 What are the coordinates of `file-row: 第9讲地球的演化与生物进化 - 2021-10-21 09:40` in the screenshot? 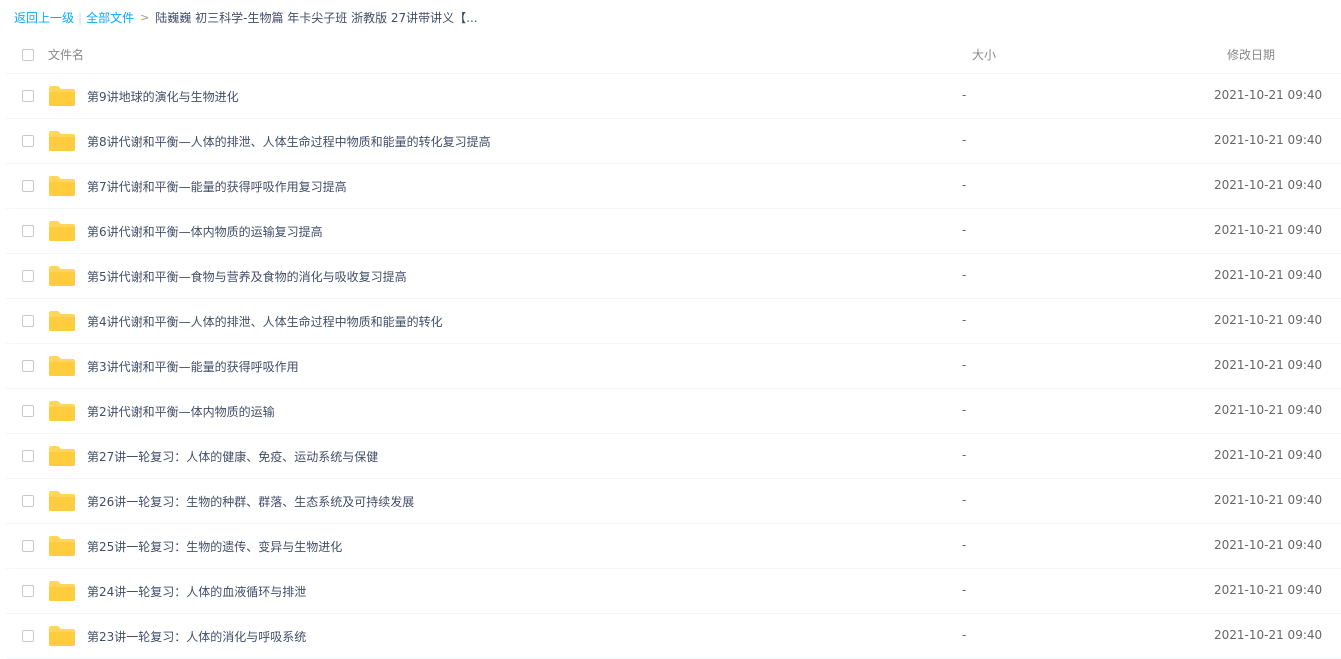 It's located at (673, 96).